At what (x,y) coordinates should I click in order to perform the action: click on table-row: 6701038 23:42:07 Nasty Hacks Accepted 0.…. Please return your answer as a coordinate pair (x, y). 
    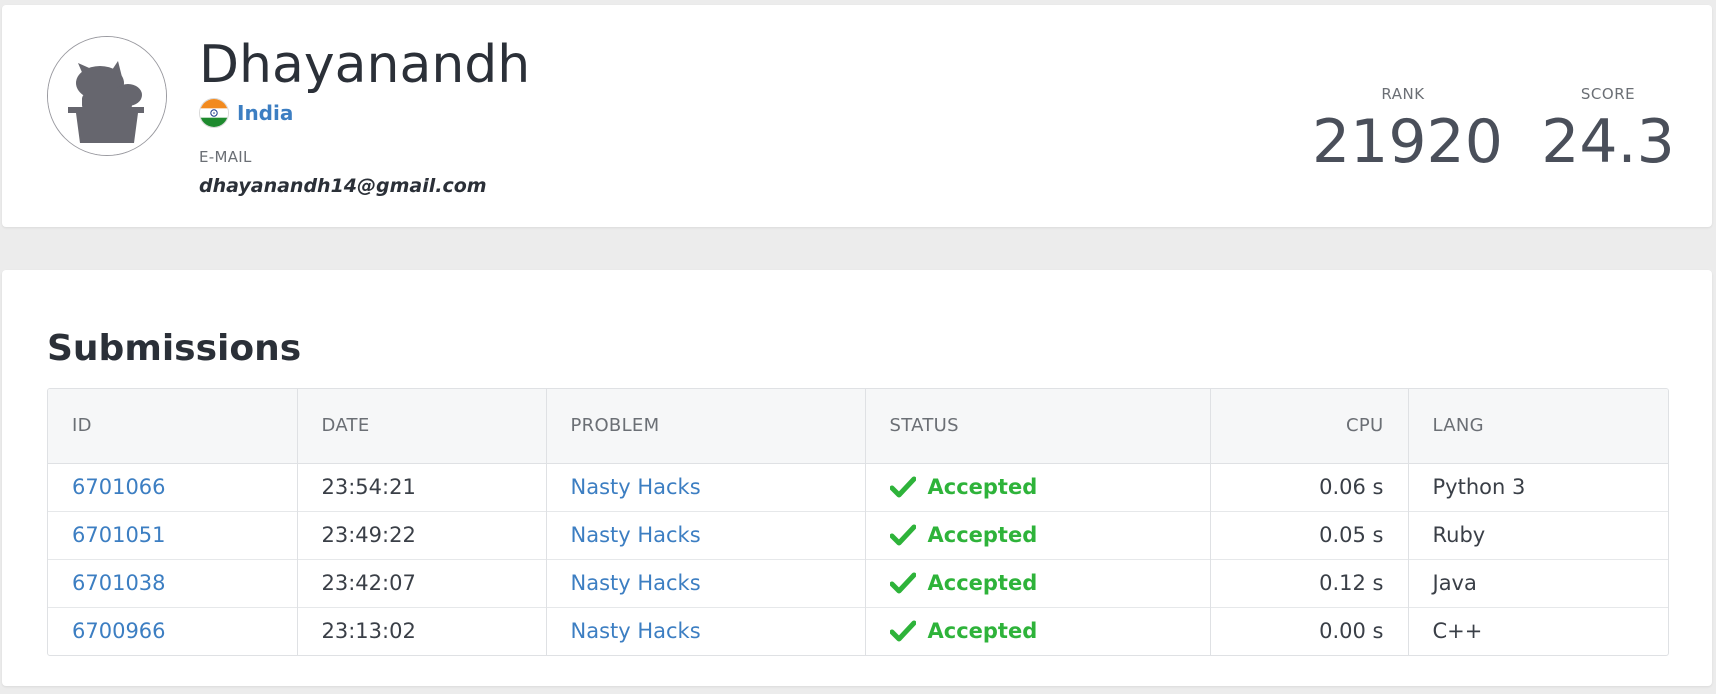
    Looking at the image, I should click on (858, 582).